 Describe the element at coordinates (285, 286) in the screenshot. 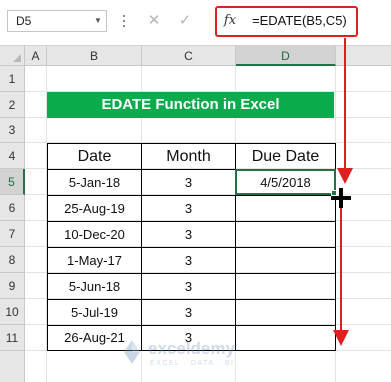

I see `cell-d9` at that location.